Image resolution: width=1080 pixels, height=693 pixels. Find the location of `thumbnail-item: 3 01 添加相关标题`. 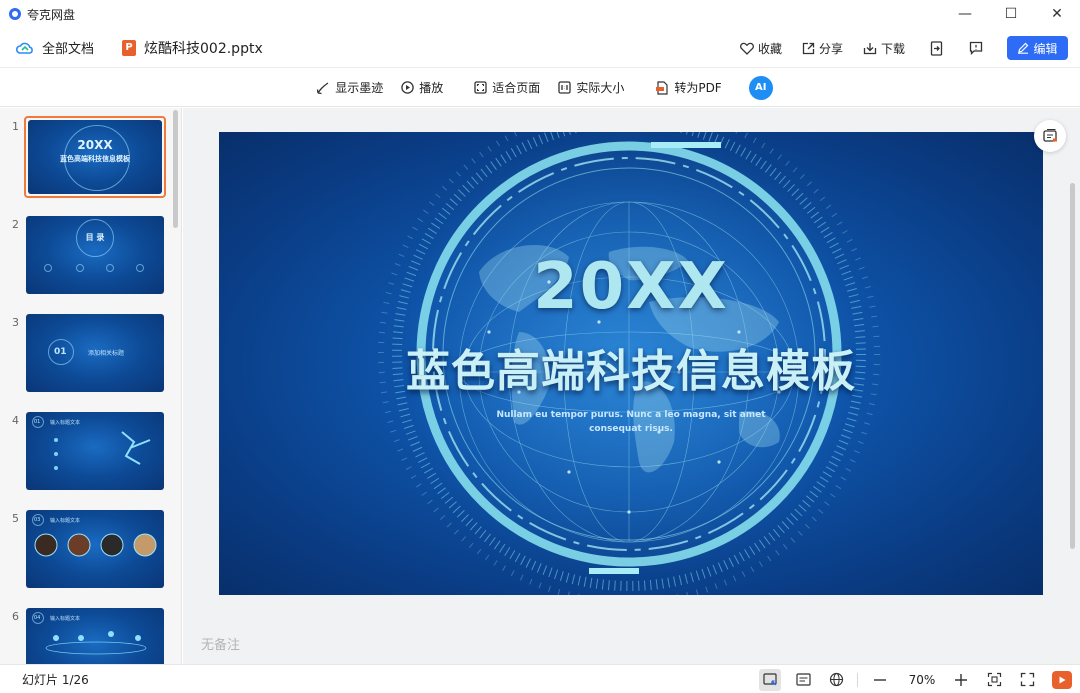

thumbnail-item: 3 01 添加相关标题 is located at coordinates (90, 353).